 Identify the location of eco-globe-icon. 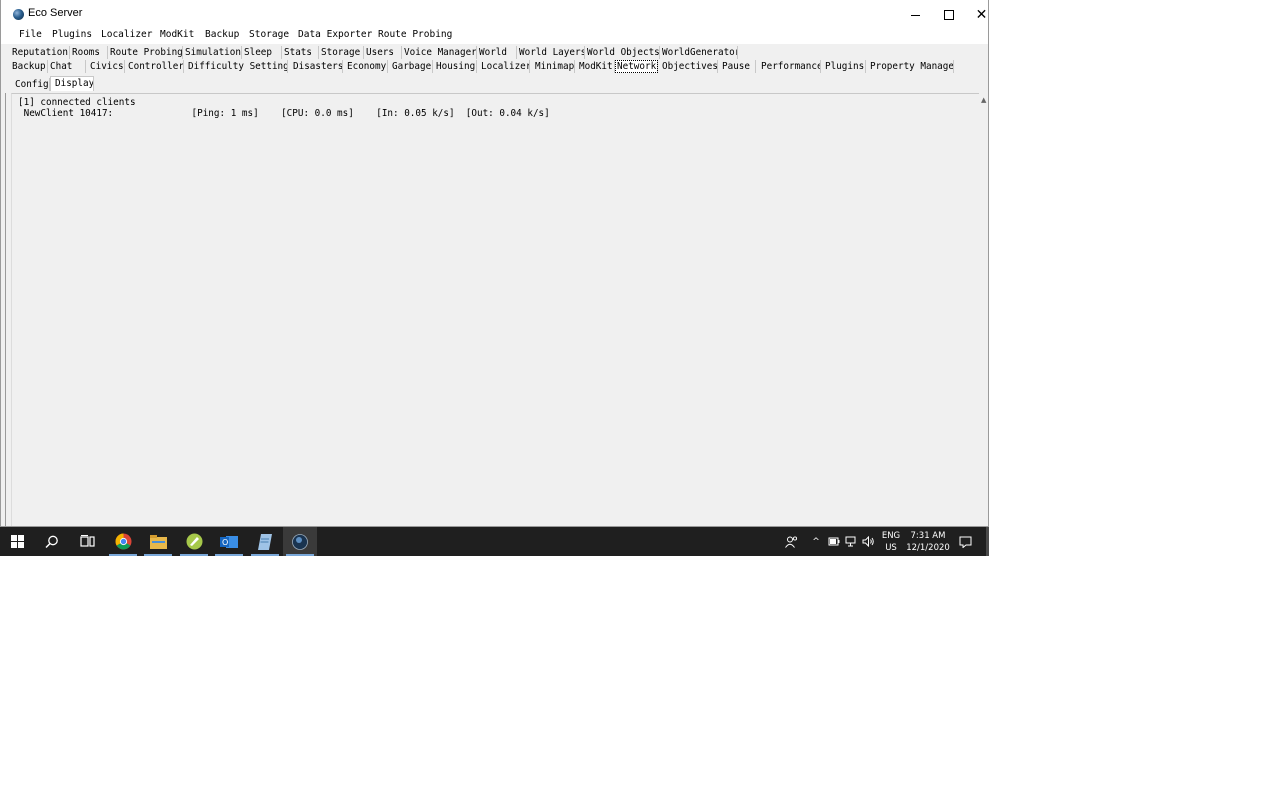
(18, 14).